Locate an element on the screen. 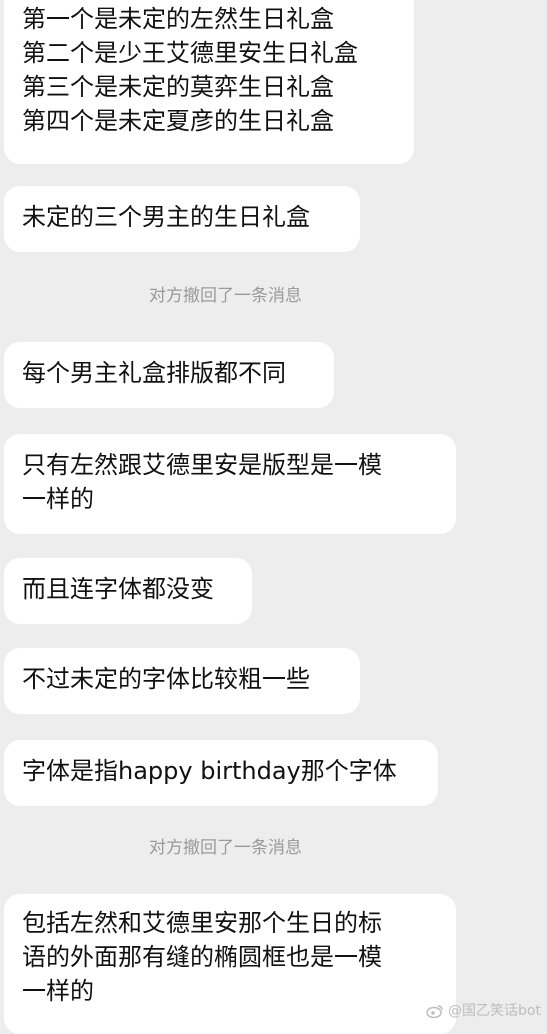 This screenshot has height=1034, width=547. chat-bubble-7: 字体是指happy birthday那个字体 is located at coordinates (221, 773).